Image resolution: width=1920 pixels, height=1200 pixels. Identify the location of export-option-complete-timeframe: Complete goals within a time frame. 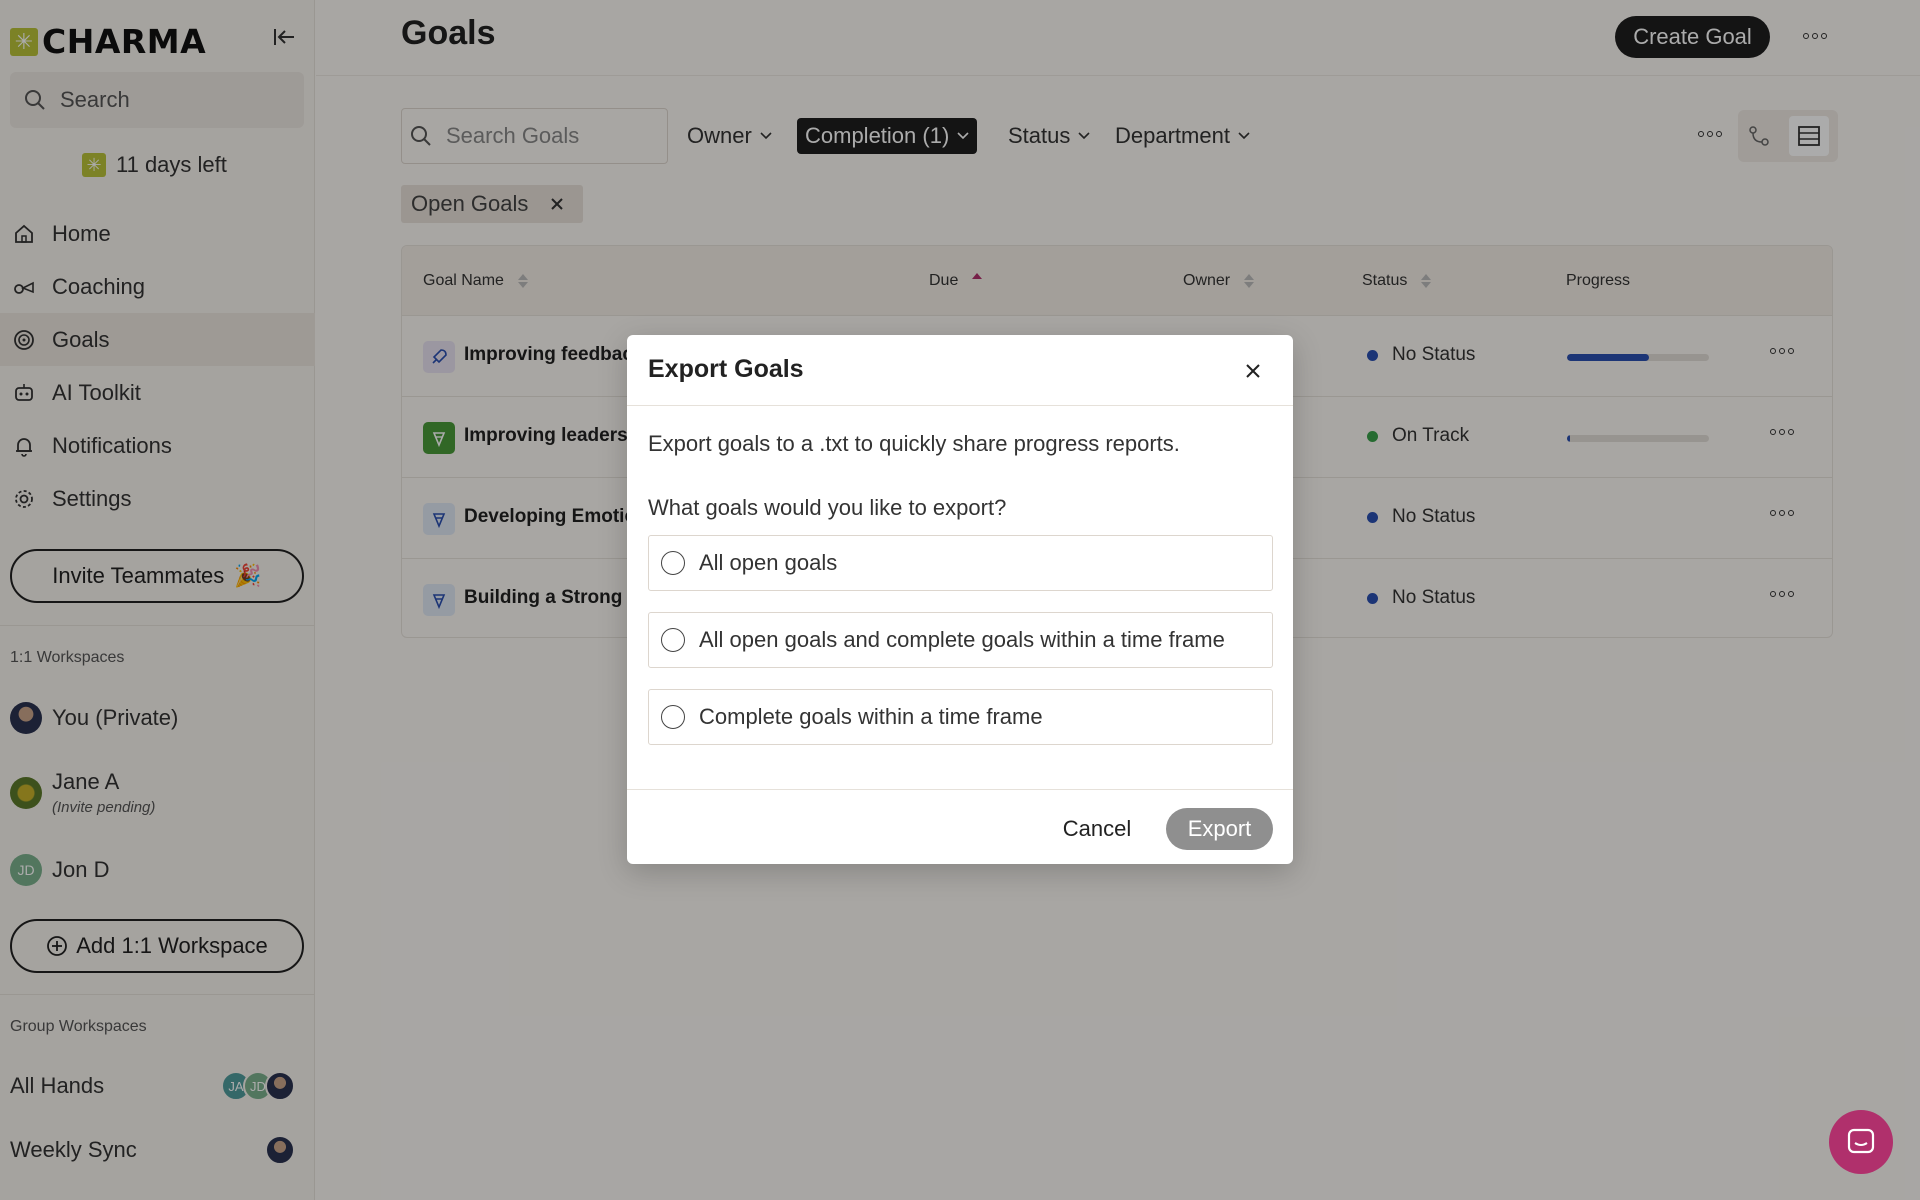
(960, 717).